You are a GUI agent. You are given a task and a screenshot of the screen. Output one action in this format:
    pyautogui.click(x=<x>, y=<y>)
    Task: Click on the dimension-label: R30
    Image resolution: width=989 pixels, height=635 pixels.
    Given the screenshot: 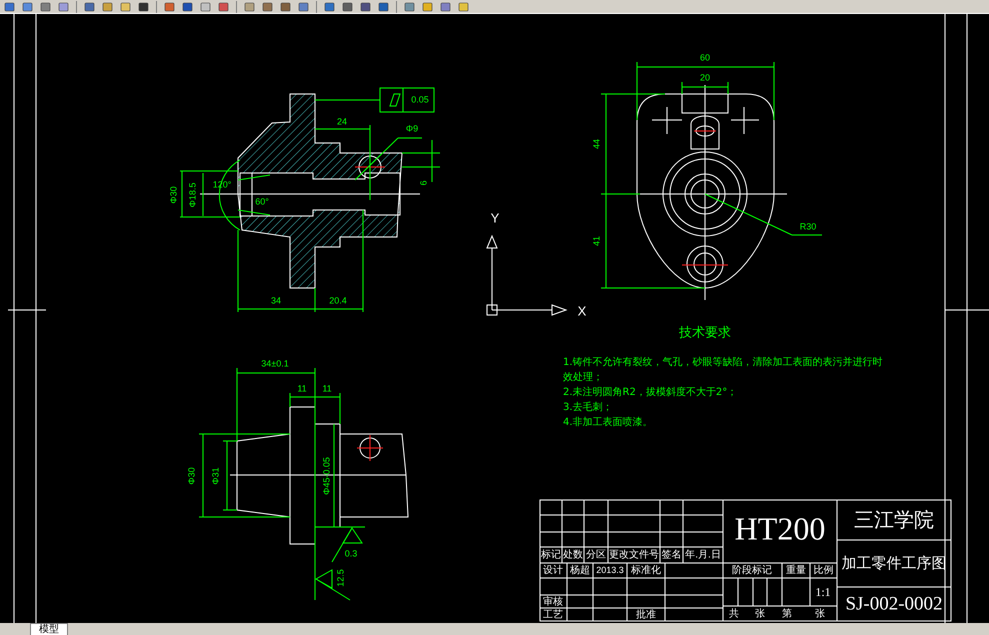 What is the action you would take?
    pyautogui.click(x=808, y=226)
    